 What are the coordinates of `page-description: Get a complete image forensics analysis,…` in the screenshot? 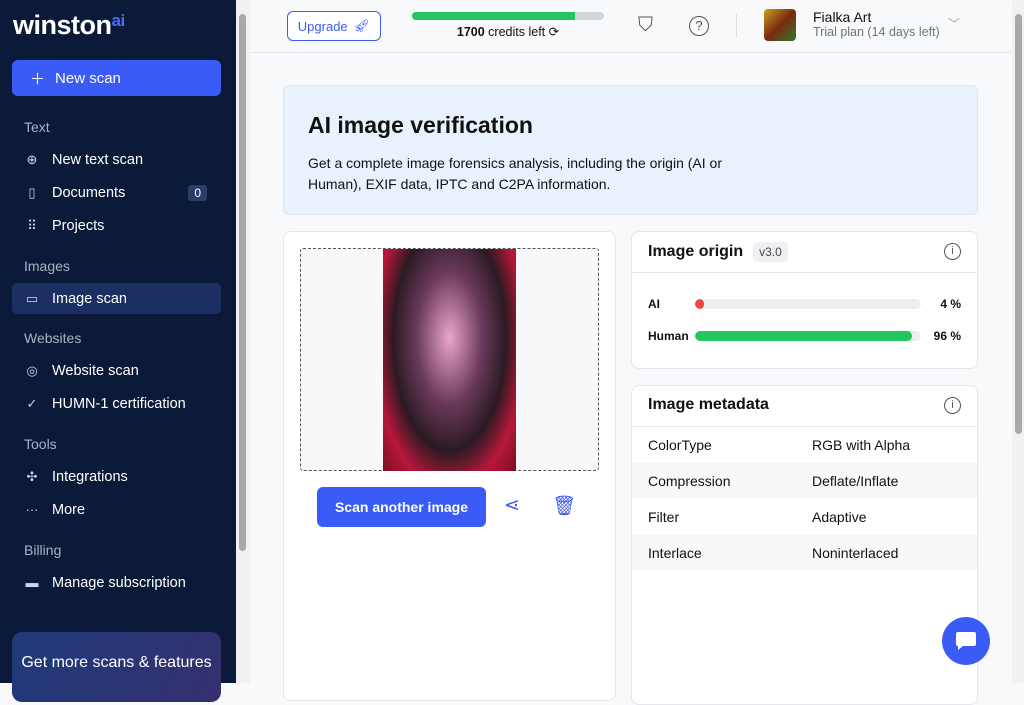 It's located at (515, 173).